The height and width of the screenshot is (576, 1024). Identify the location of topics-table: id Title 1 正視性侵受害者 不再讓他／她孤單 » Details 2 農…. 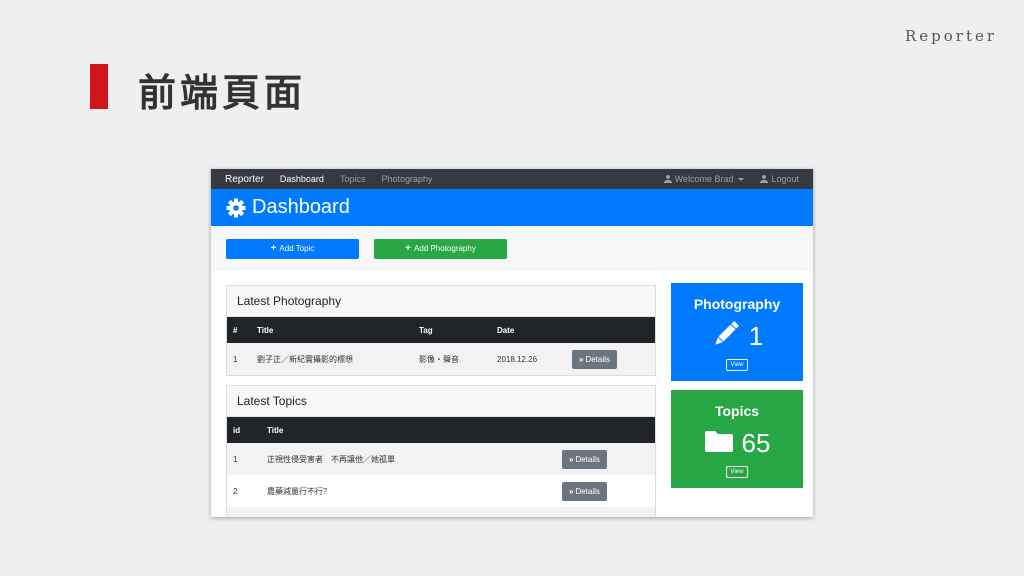
(441, 467).